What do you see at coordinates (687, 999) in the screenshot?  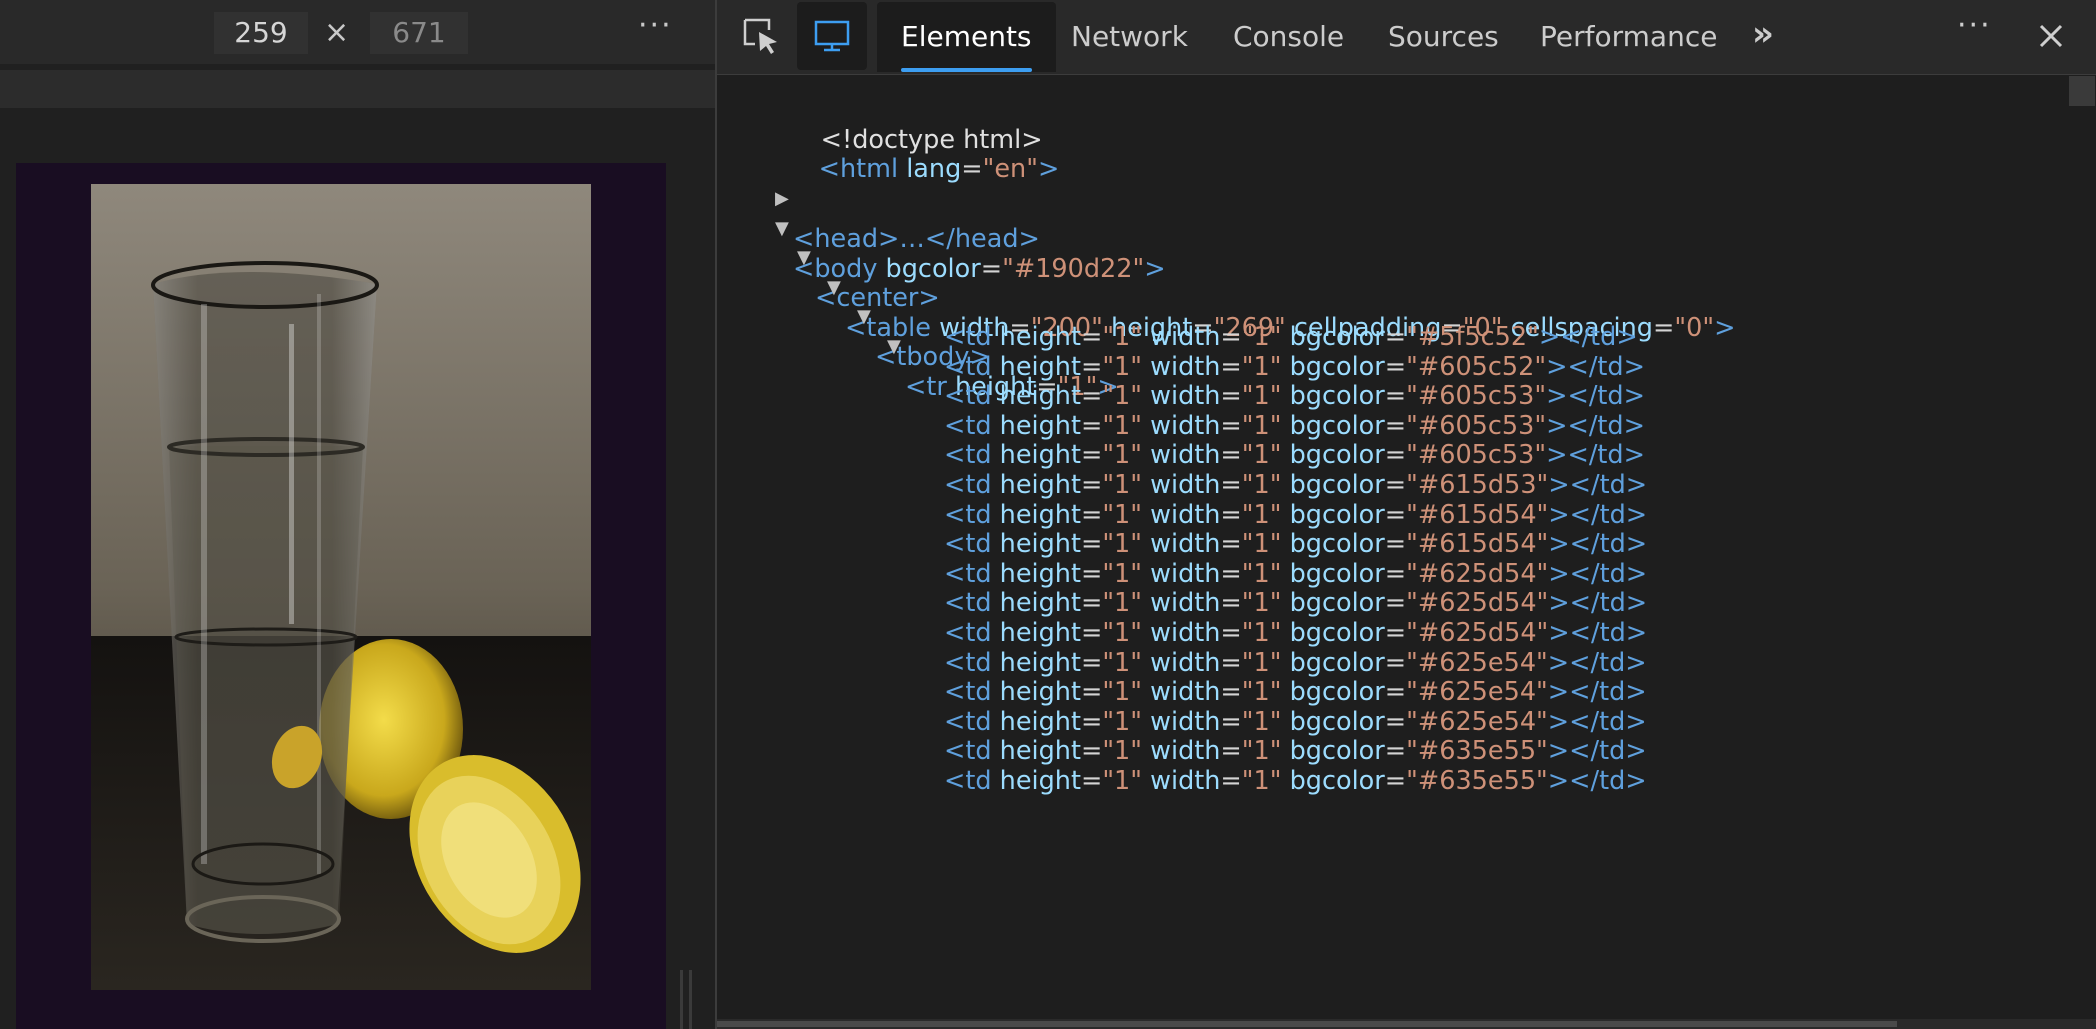 I see `viewport-resize-handle` at bounding box center [687, 999].